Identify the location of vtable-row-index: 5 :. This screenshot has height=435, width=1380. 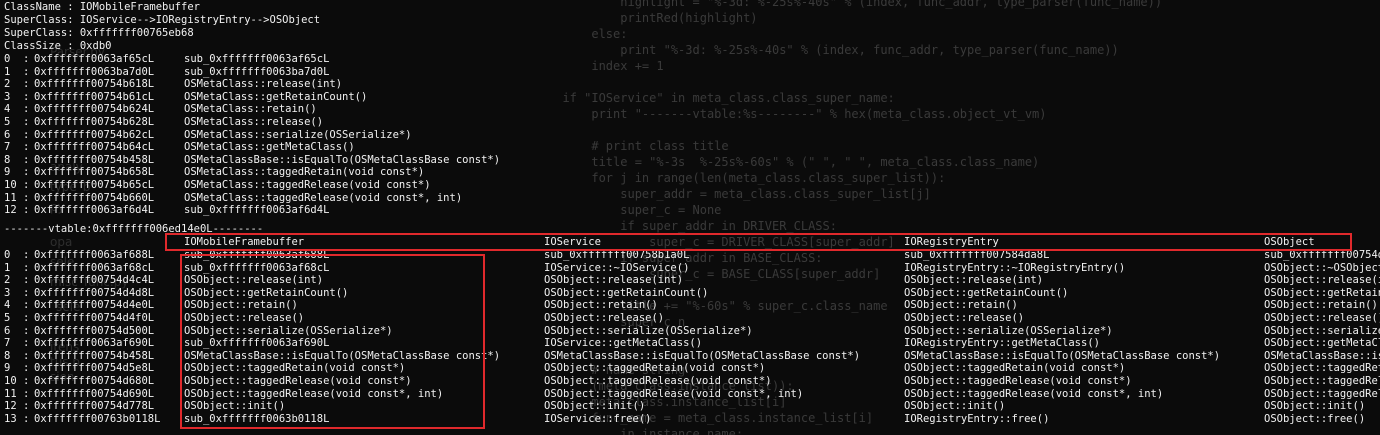
(17, 318).